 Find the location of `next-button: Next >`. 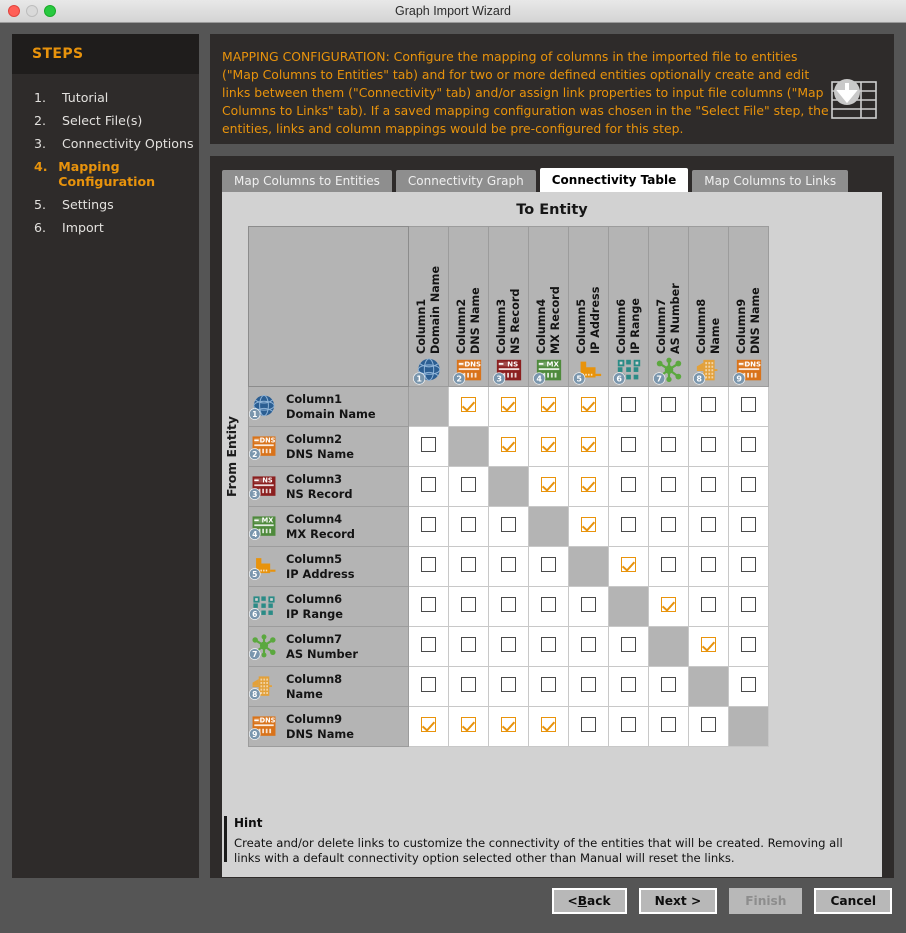

next-button: Next > is located at coordinates (678, 901).